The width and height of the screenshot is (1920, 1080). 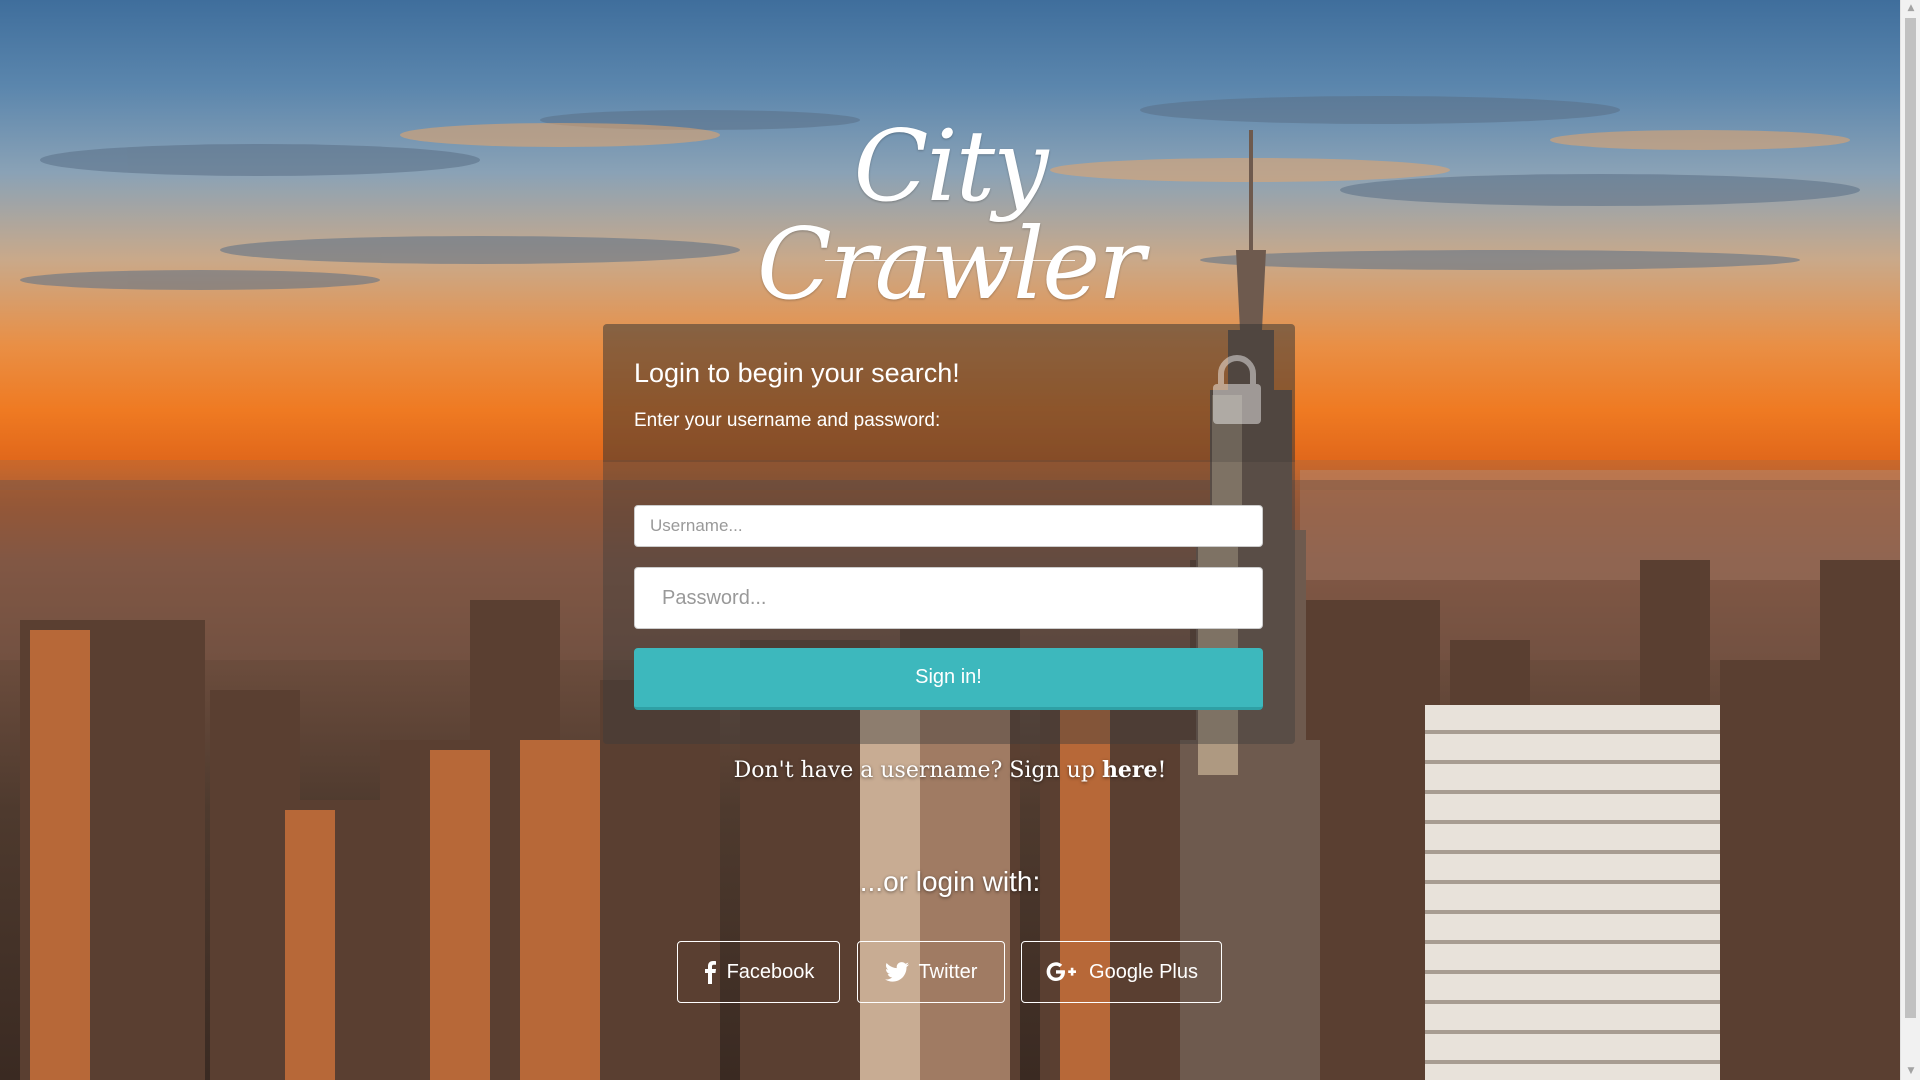 What do you see at coordinates (950, 260) in the screenshot?
I see `brand-divider` at bounding box center [950, 260].